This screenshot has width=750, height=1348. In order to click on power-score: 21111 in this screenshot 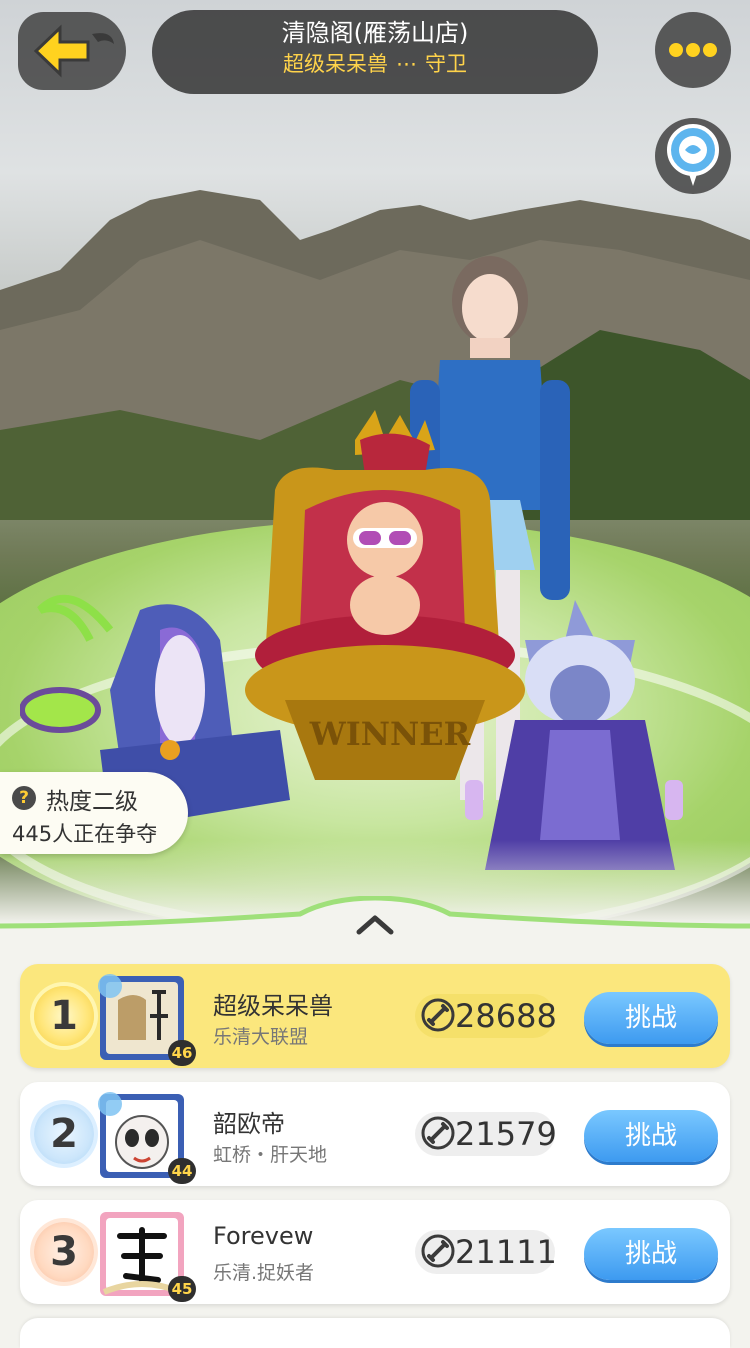, I will do `click(486, 1252)`.